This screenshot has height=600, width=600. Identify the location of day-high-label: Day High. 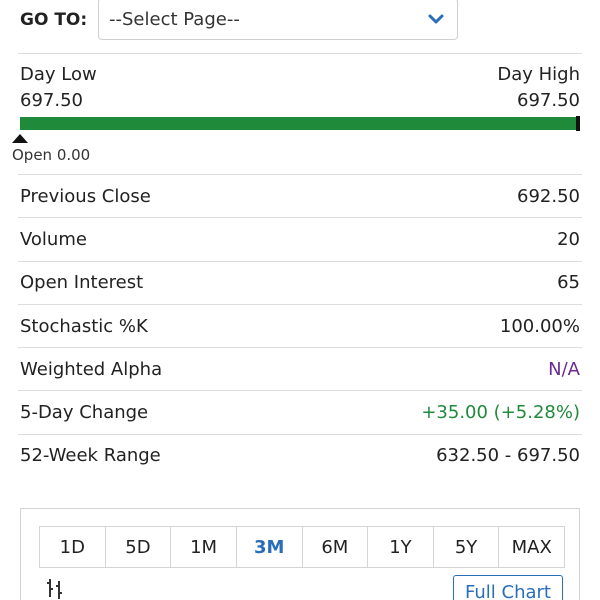
(538, 74).